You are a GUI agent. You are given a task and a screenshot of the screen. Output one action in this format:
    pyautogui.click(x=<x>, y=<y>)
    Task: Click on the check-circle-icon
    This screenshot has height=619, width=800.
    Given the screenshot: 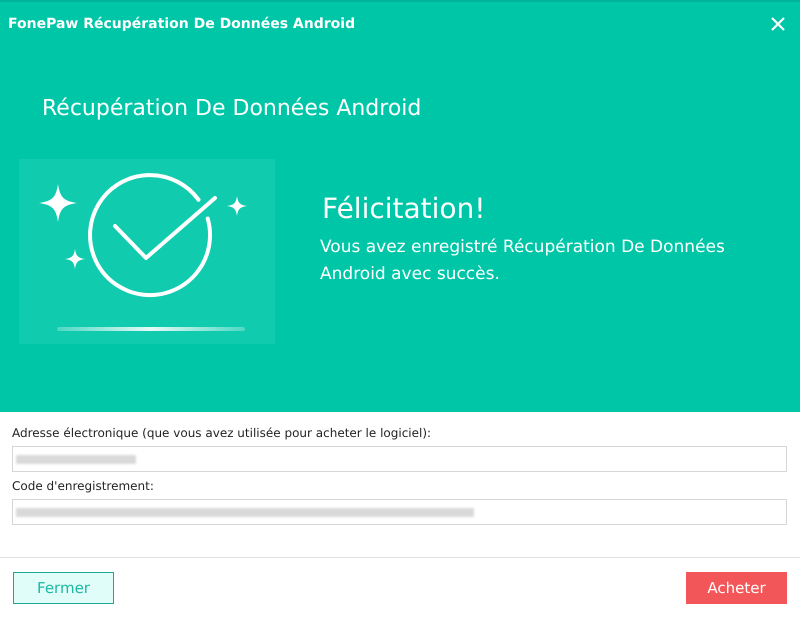 What is the action you would take?
    pyautogui.click(x=153, y=236)
    